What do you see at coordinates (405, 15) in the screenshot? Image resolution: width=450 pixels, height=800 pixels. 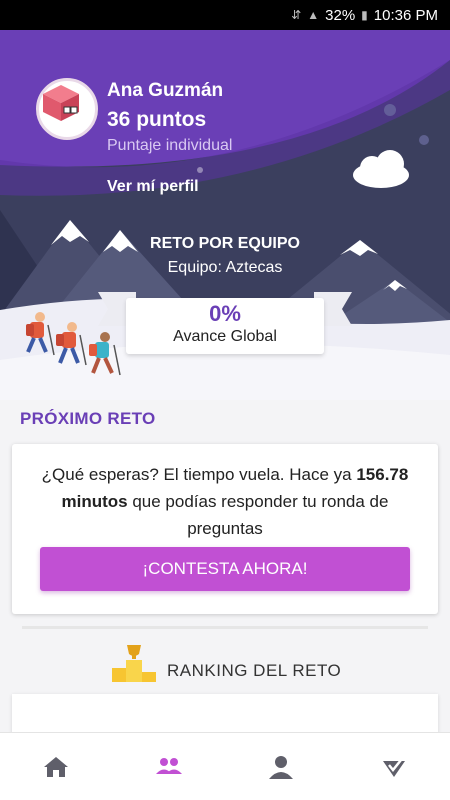 I see `clock: 10:36 PM` at bounding box center [405, 15].